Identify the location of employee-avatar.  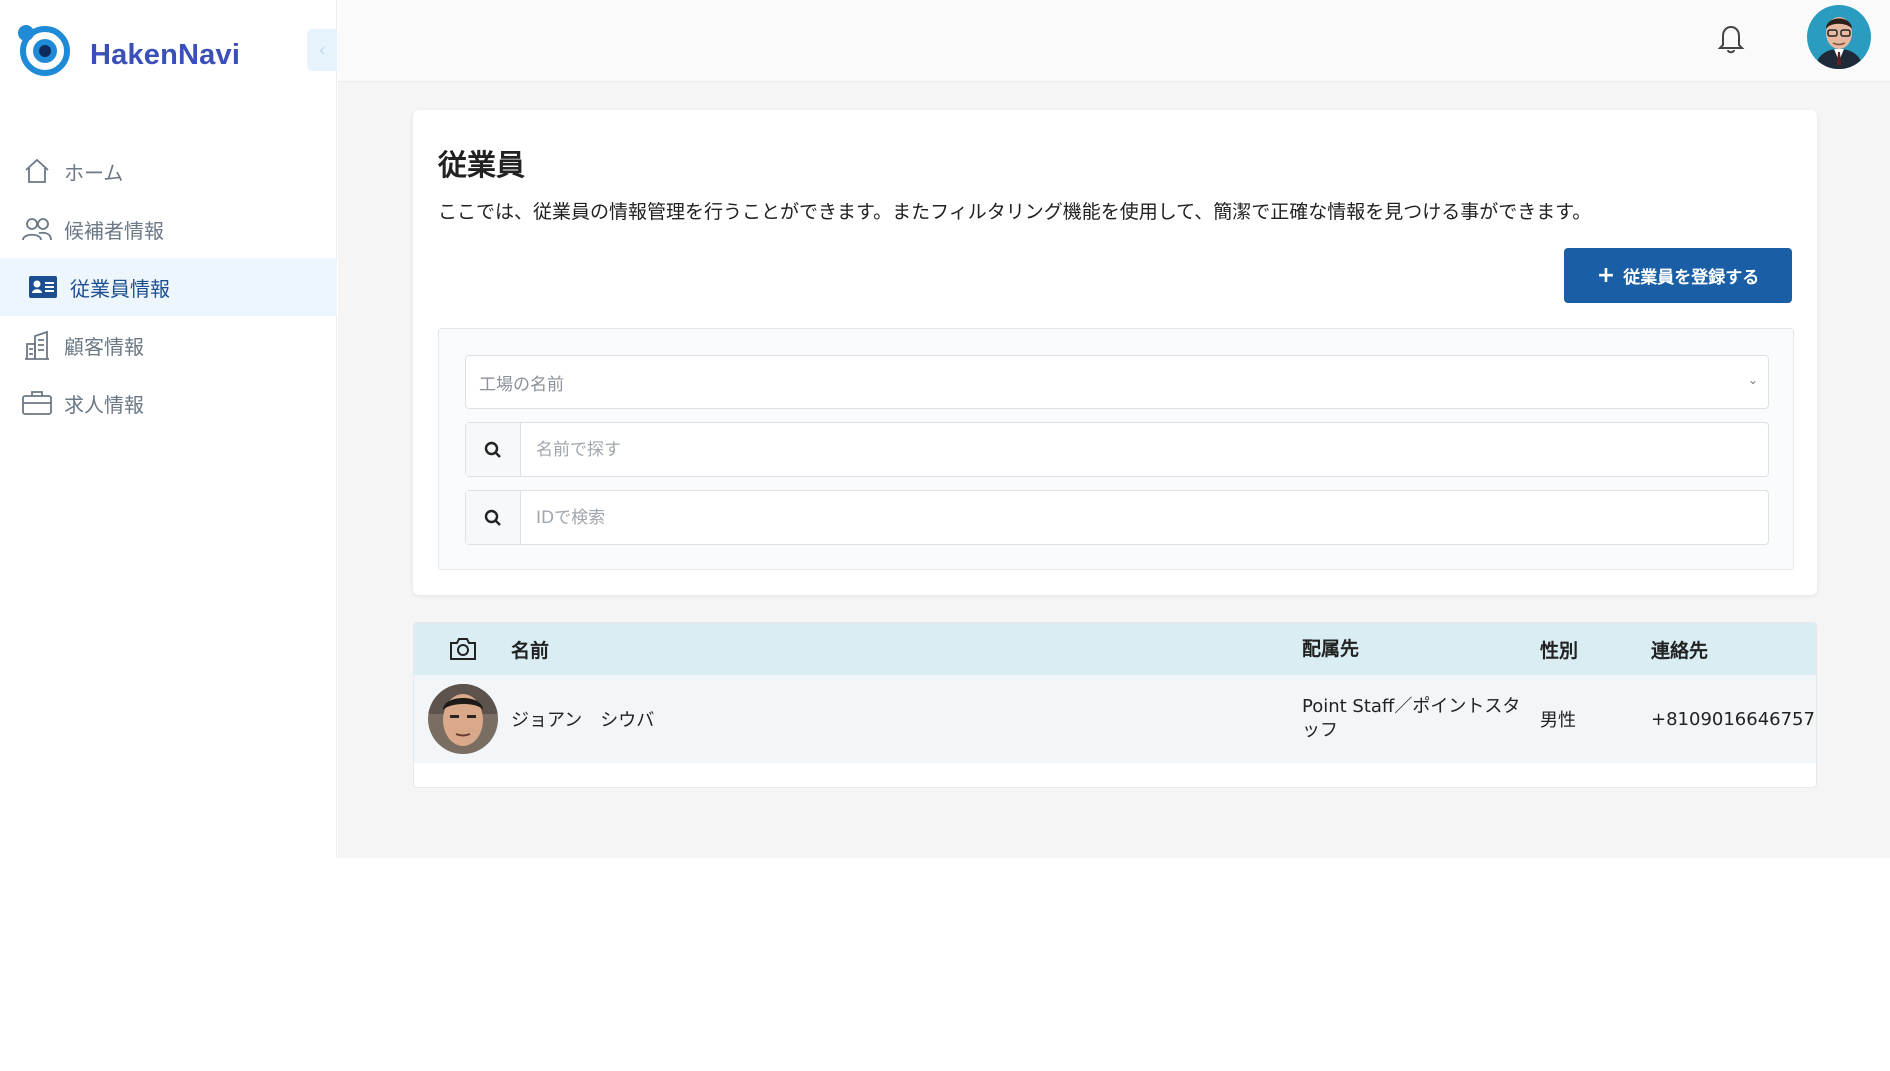
(463, 719).